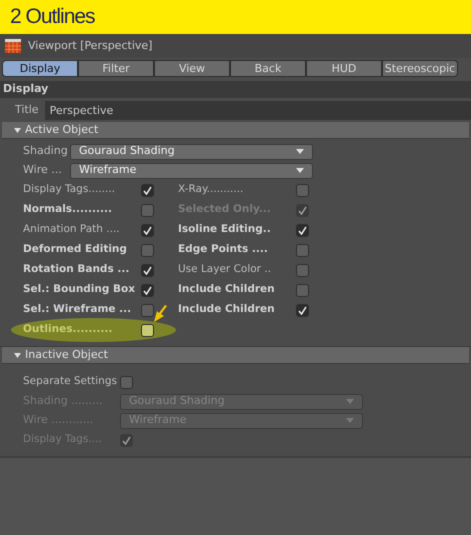 The image size is (471, 535). What do you see at coordinates (70, 382) in the screenshot?
I see `checkbox-label: Separate Settings` at bounding box center [70, 382].